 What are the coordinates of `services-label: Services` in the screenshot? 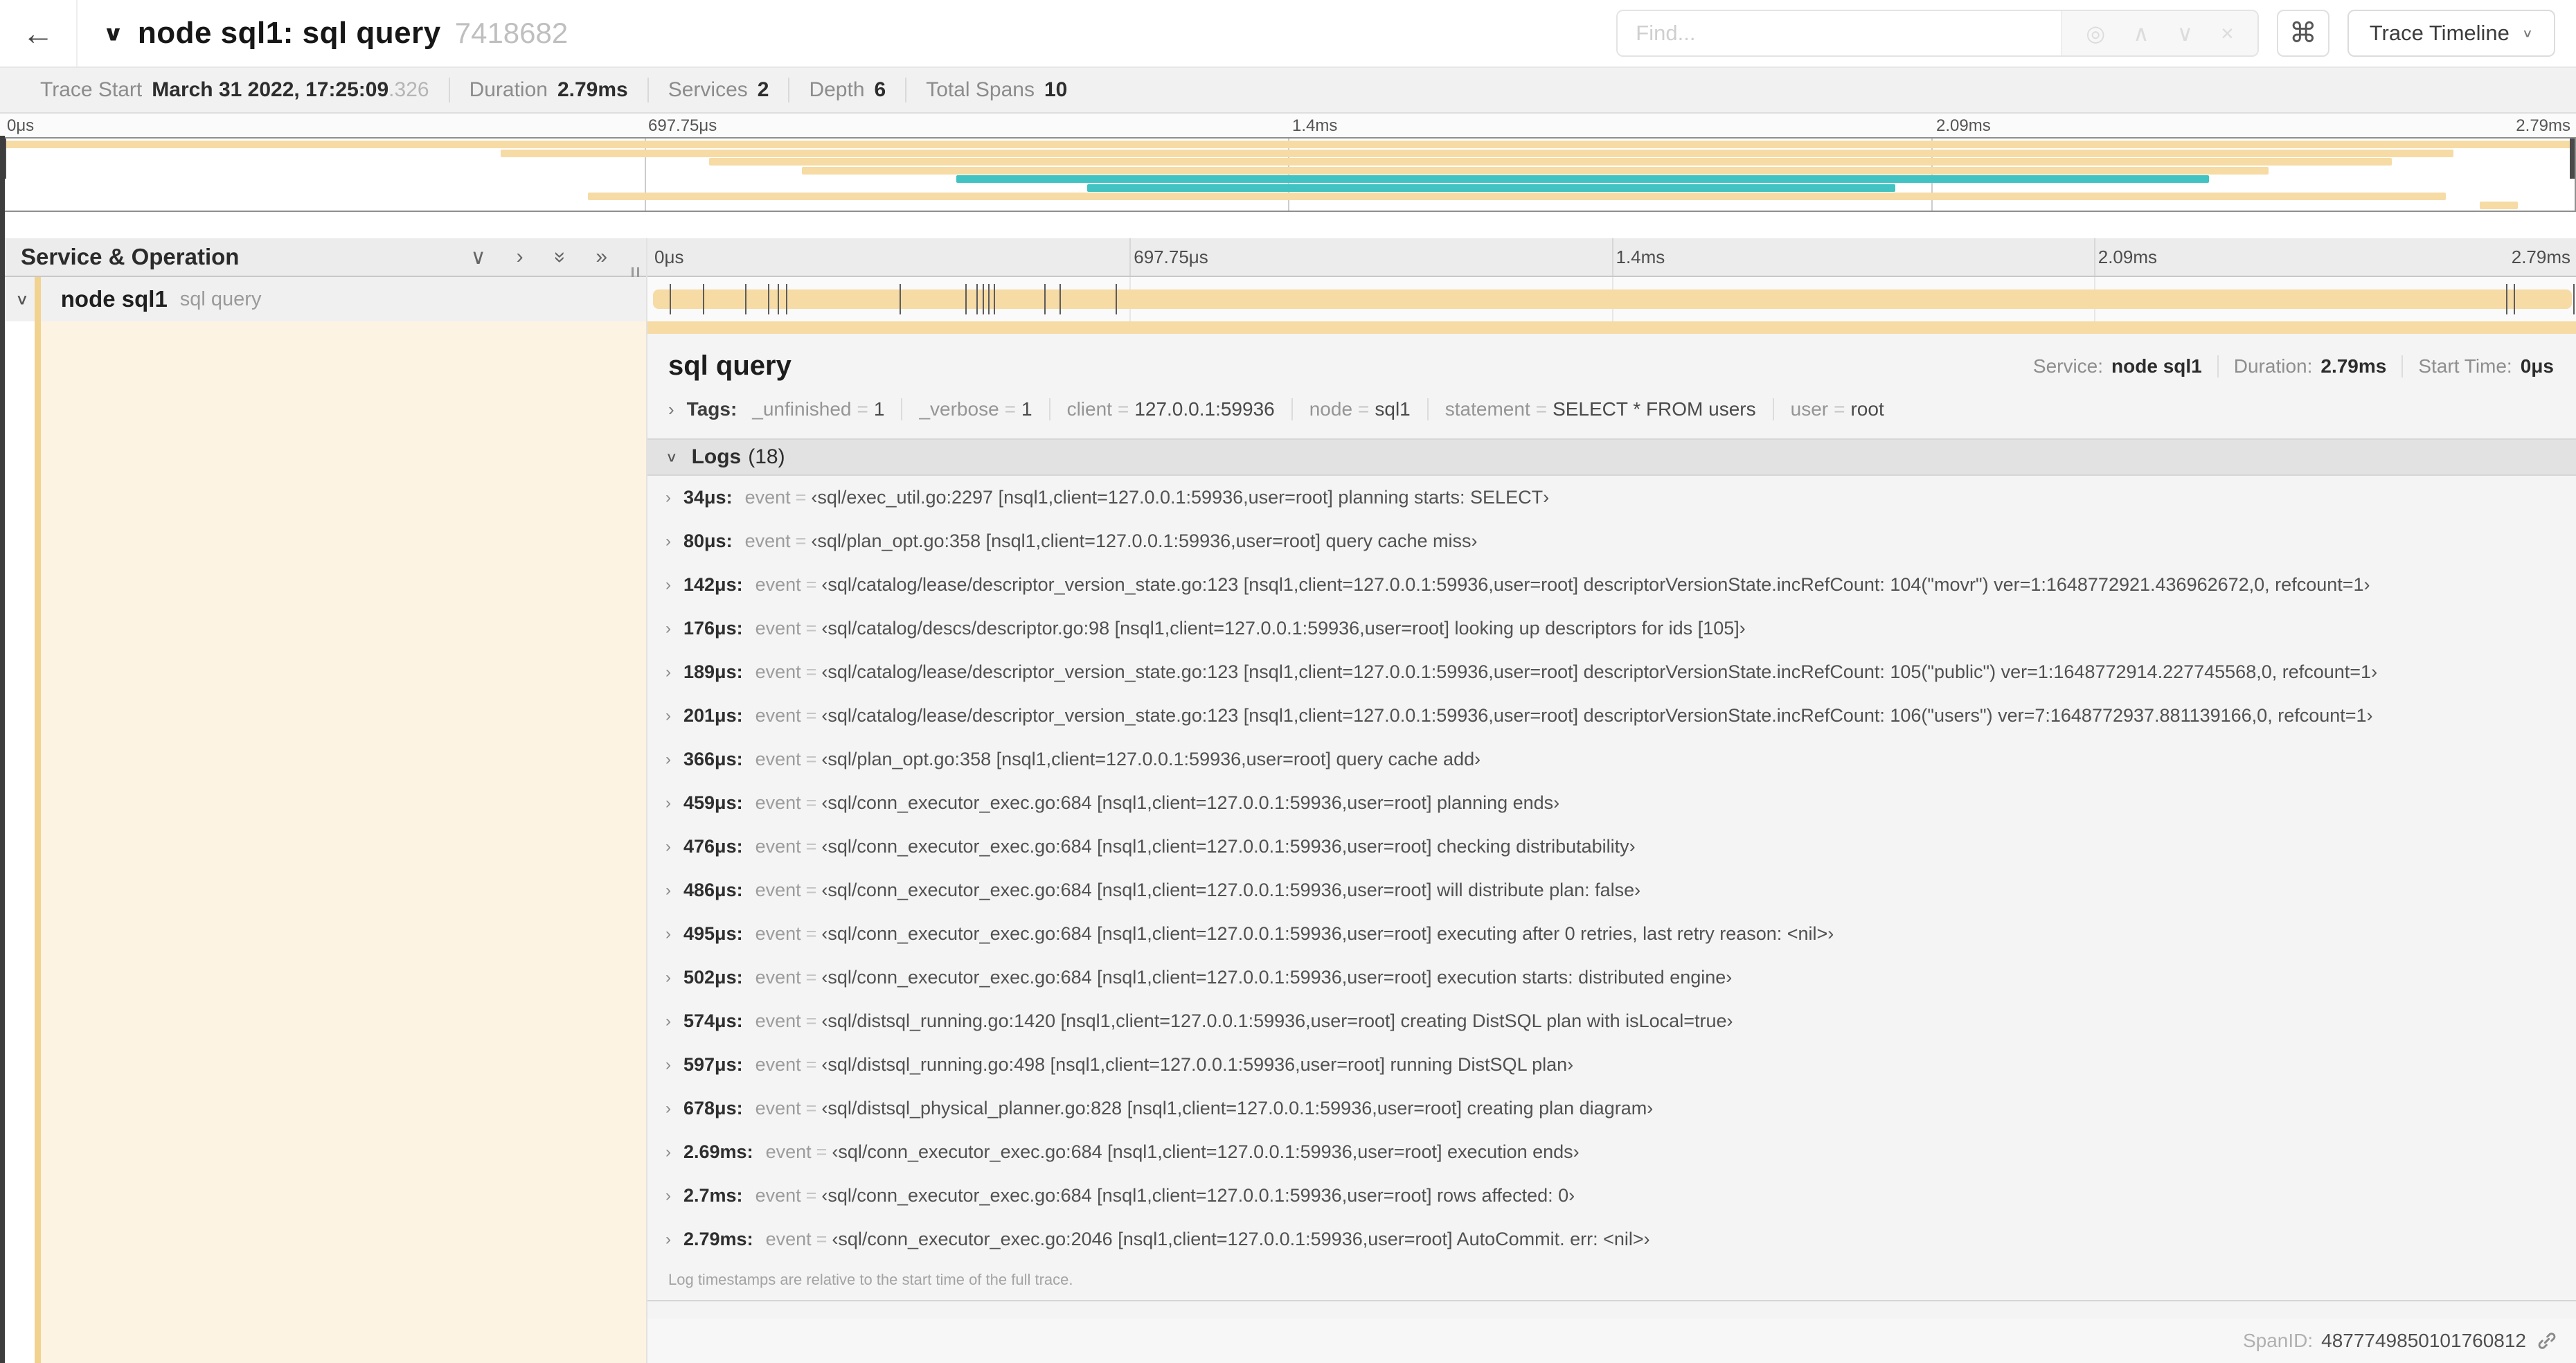 It's located at (708, 89).